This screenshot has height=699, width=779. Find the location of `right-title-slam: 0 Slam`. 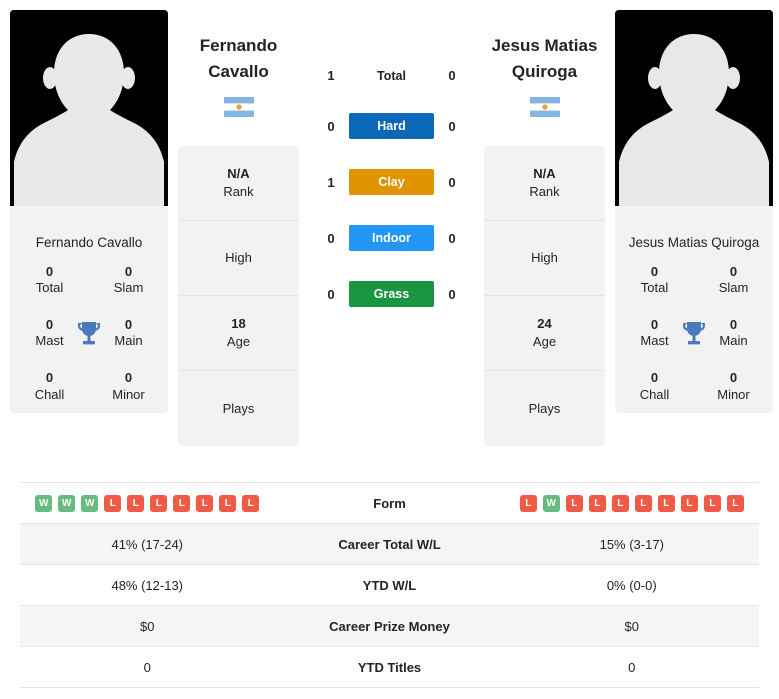

right-title-slam: 0 Slam is located at coordinates (733, 280).